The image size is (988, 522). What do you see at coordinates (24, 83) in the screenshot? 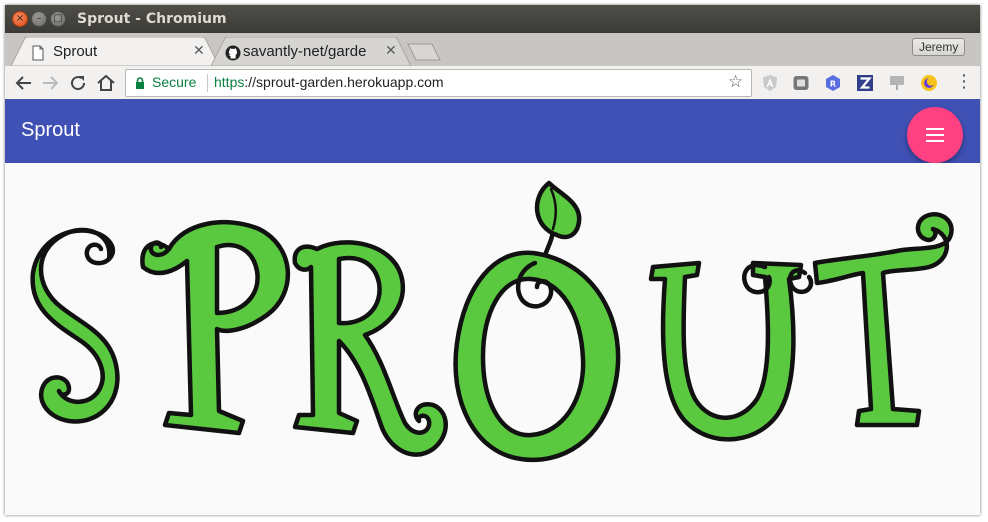
I see `back-arrow-icon` at bounding box center [24, 83].